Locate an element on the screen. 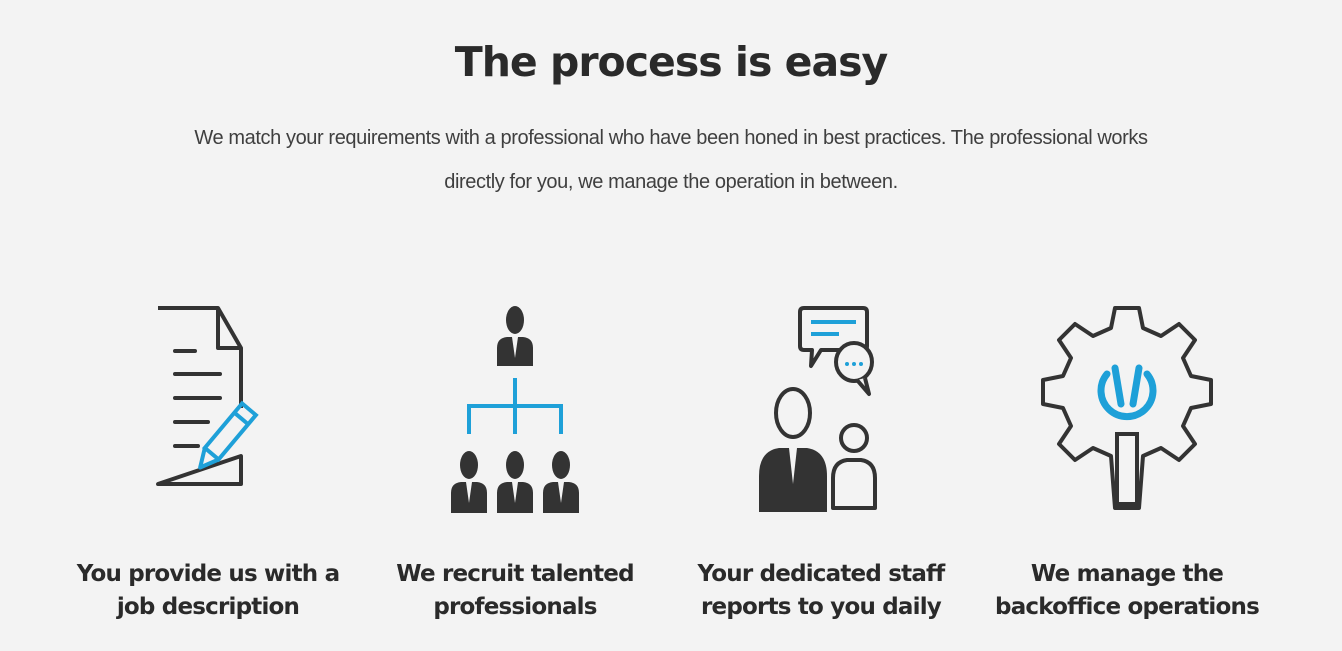  person-icon is located at coordinates (515, 336).